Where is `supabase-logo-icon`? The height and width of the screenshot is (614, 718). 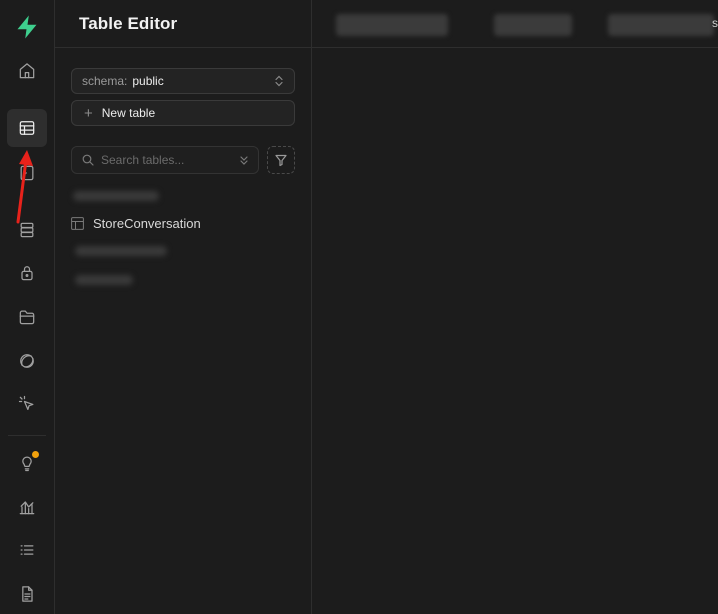
supabase-logo-icon is located at coordinates (27, 27).